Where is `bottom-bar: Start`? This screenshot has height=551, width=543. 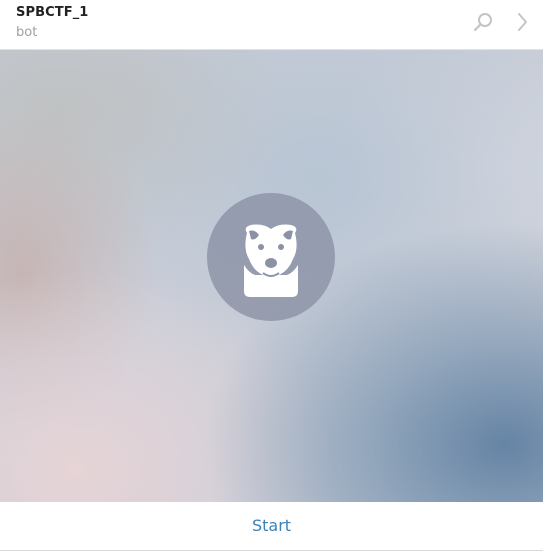 bottom-bar: Start is located at coordinates (271, 526).